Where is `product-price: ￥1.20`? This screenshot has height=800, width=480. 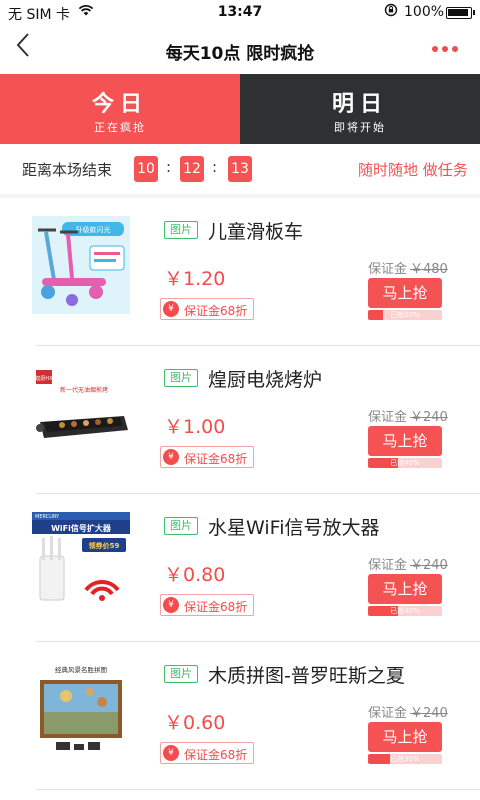 product-price: ￥1.20 is located at coordinates (195, 279).